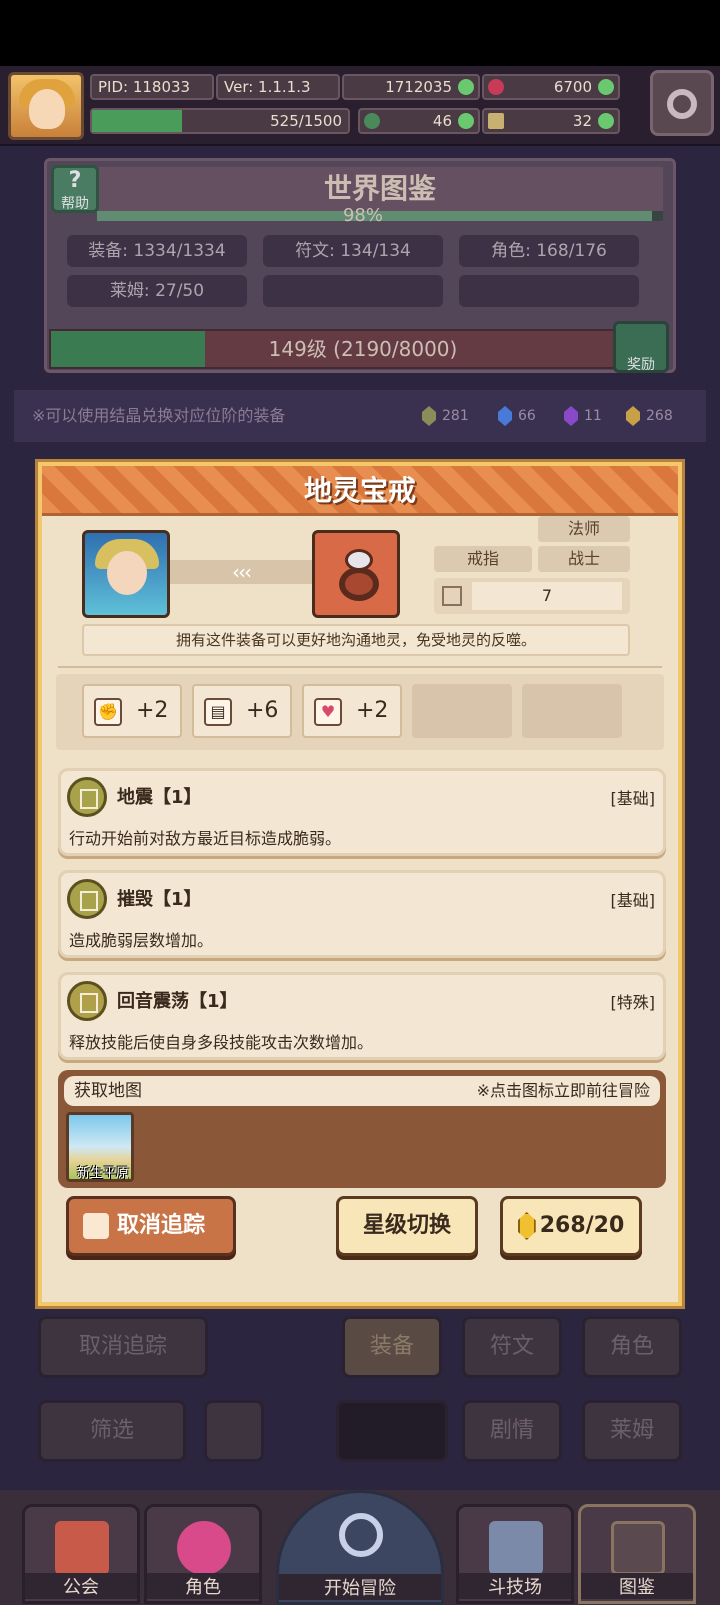  I want to click on magnifier-icon, so click(361, 1535).